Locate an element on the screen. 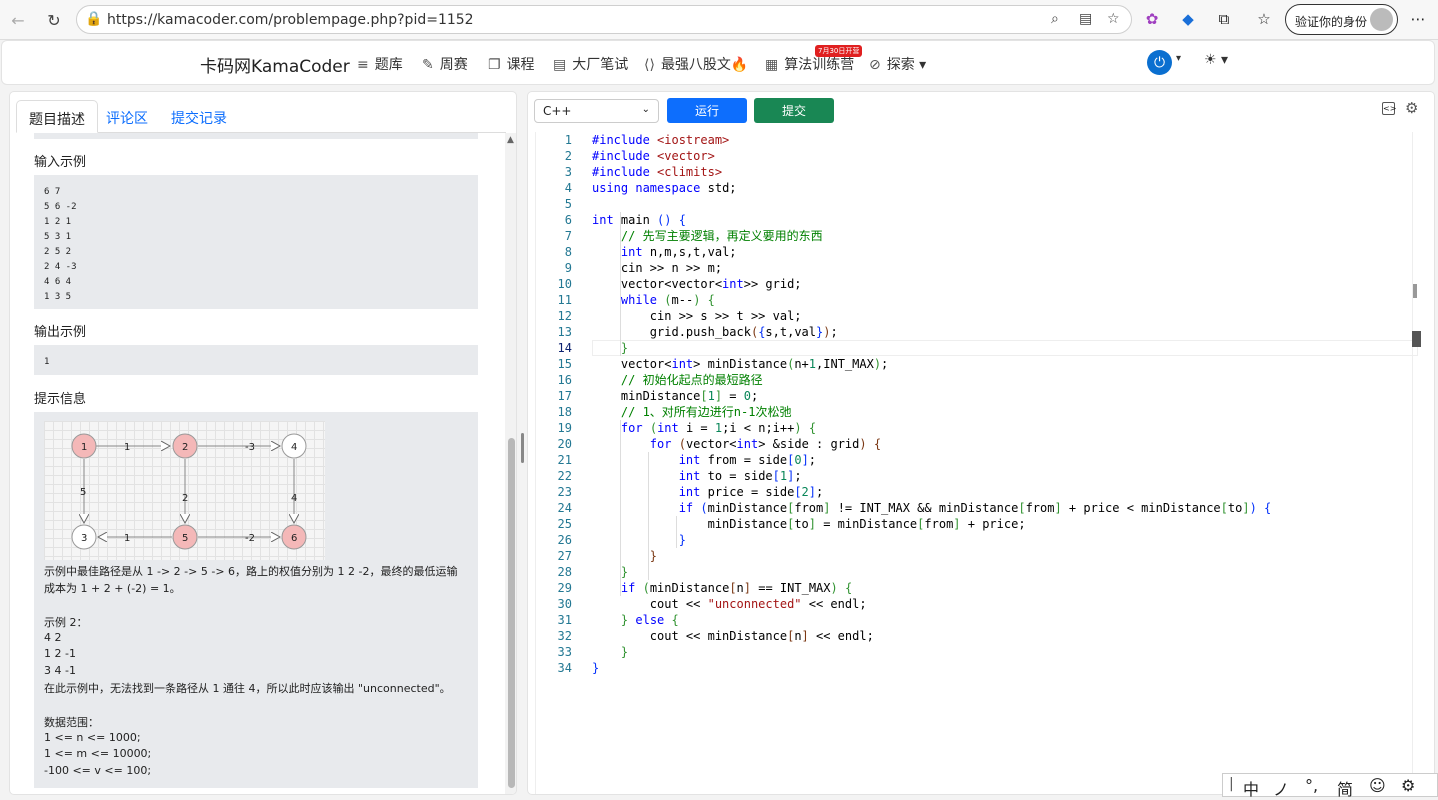 This screenshot has width=1438, height=800. tips-title: 提示信息 is located at coordinates (60, 399).